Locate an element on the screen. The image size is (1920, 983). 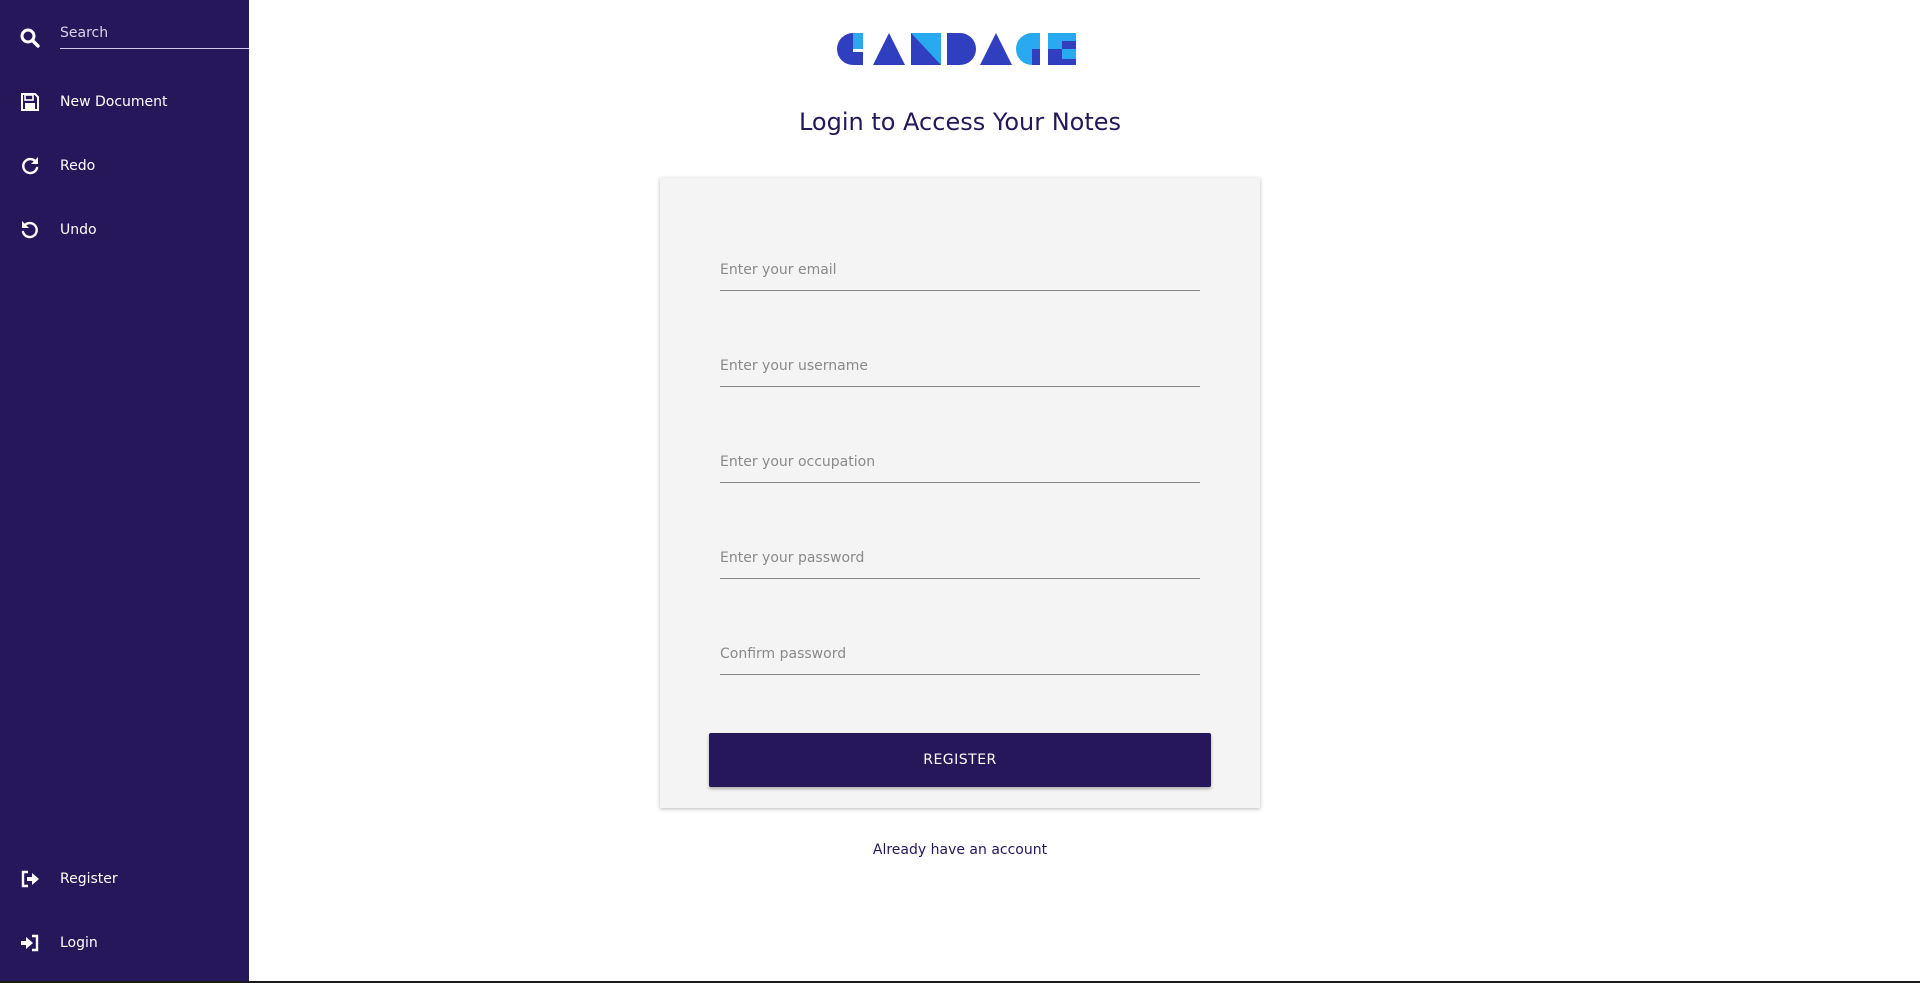
sidebar-item-label: New Document is located at coordinates (114, 102).